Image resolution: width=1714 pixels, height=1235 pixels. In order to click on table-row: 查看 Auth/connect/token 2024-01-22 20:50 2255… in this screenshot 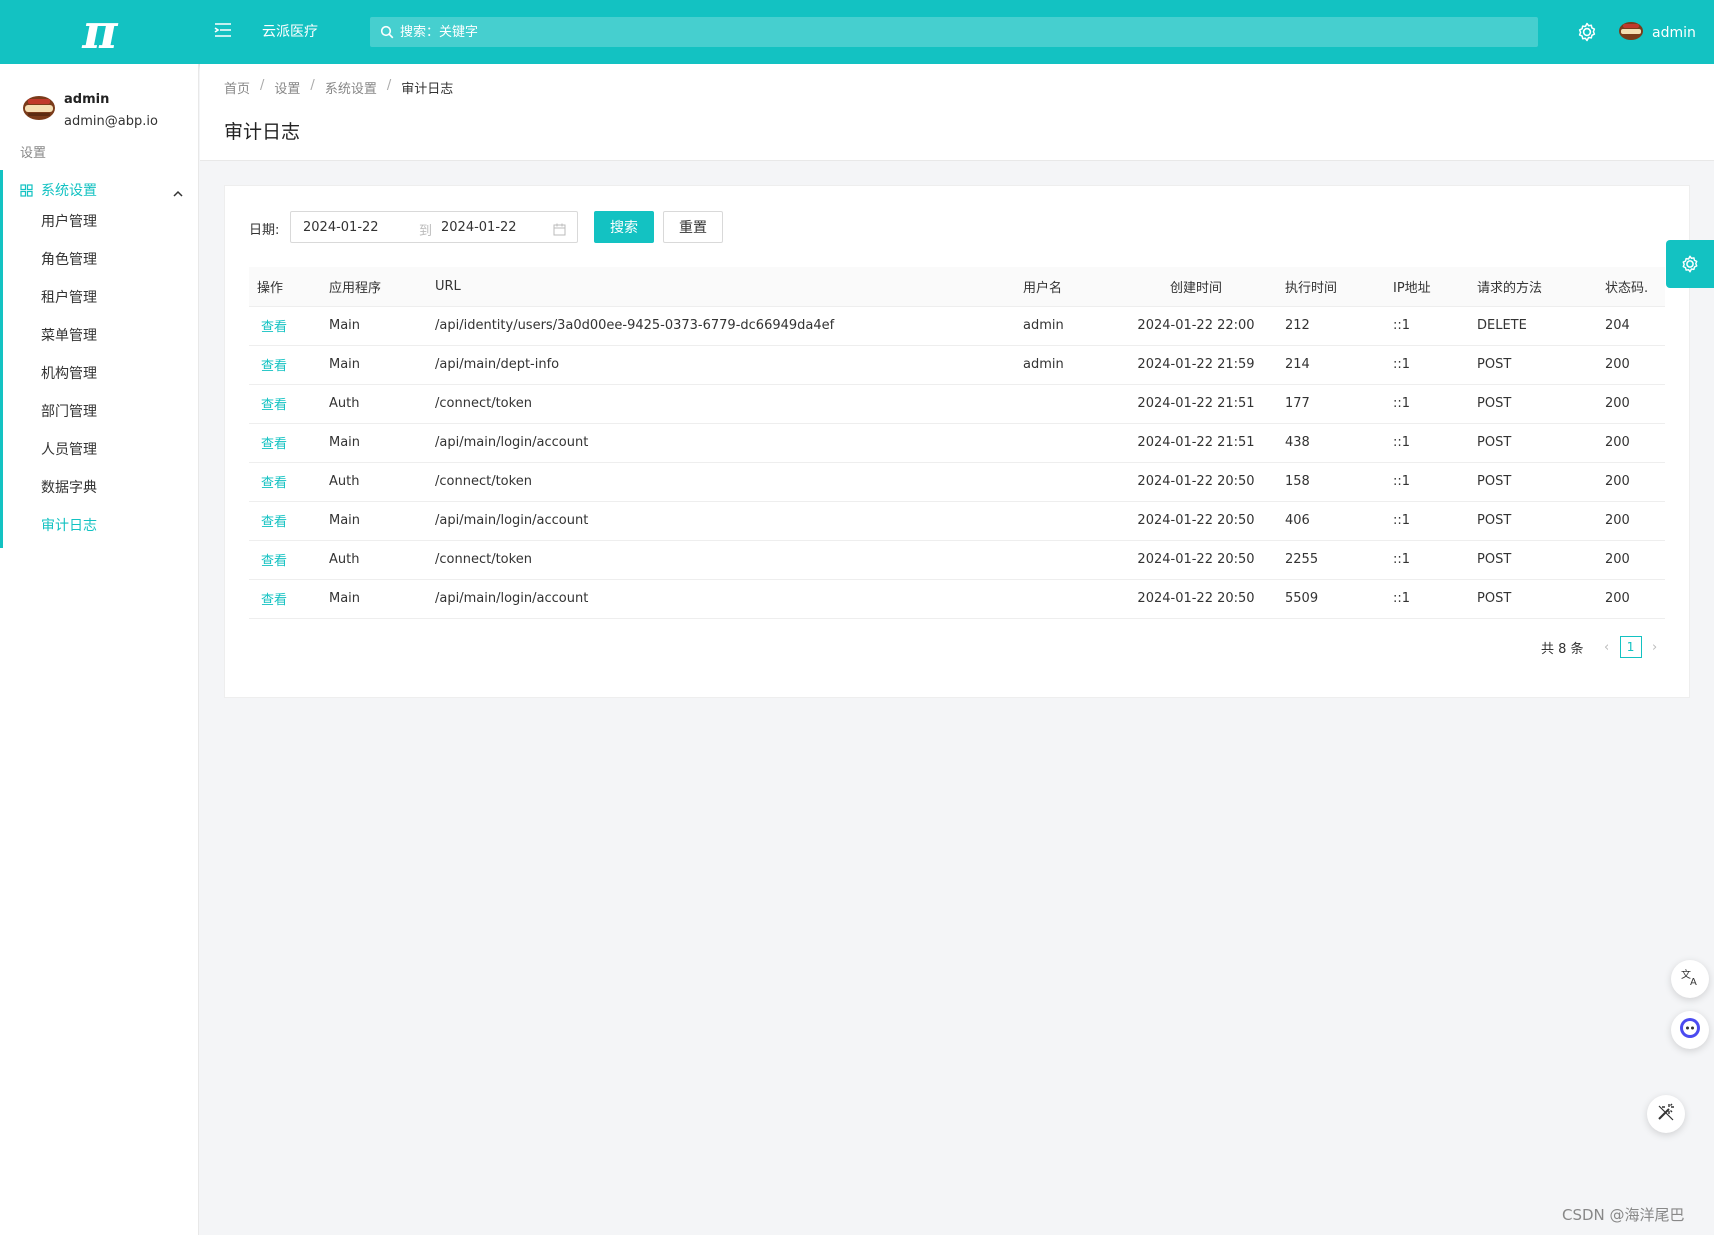, I will do `click(957, 560)`.